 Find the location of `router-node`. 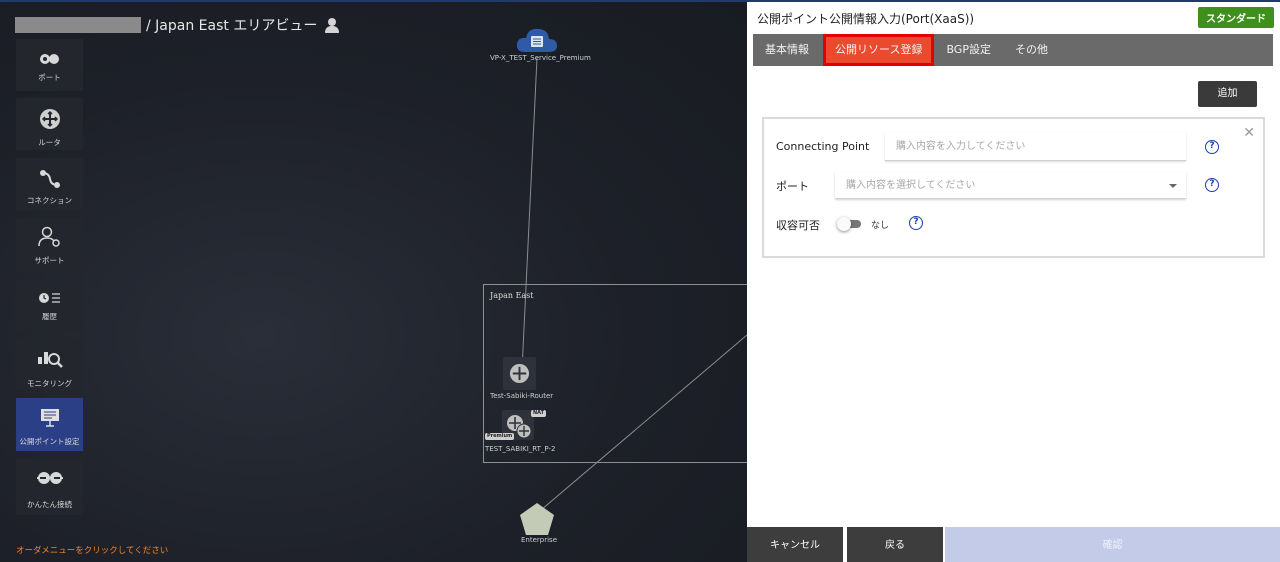

router-node is located at coordinates (519, 373).